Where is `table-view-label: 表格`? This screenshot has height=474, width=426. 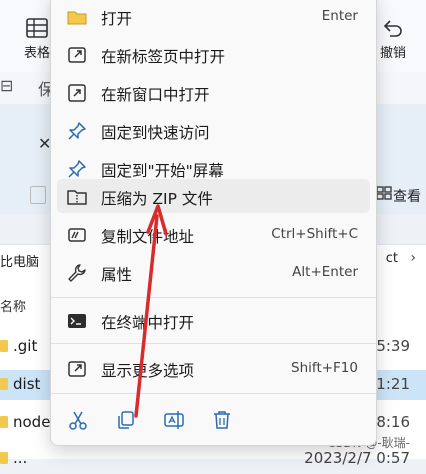 table-view-label: 表格 is located at coordinates (36, 53).